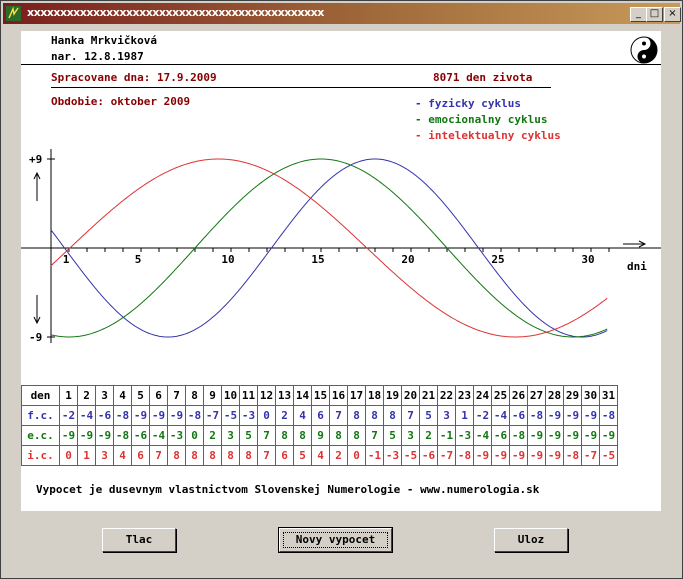 The width and height of the screenshot is (683, 579). What do you see at coordinates (572, 395) in the screenshot?
I see `day-header-cell: 29` at bounding box center [572, 395].